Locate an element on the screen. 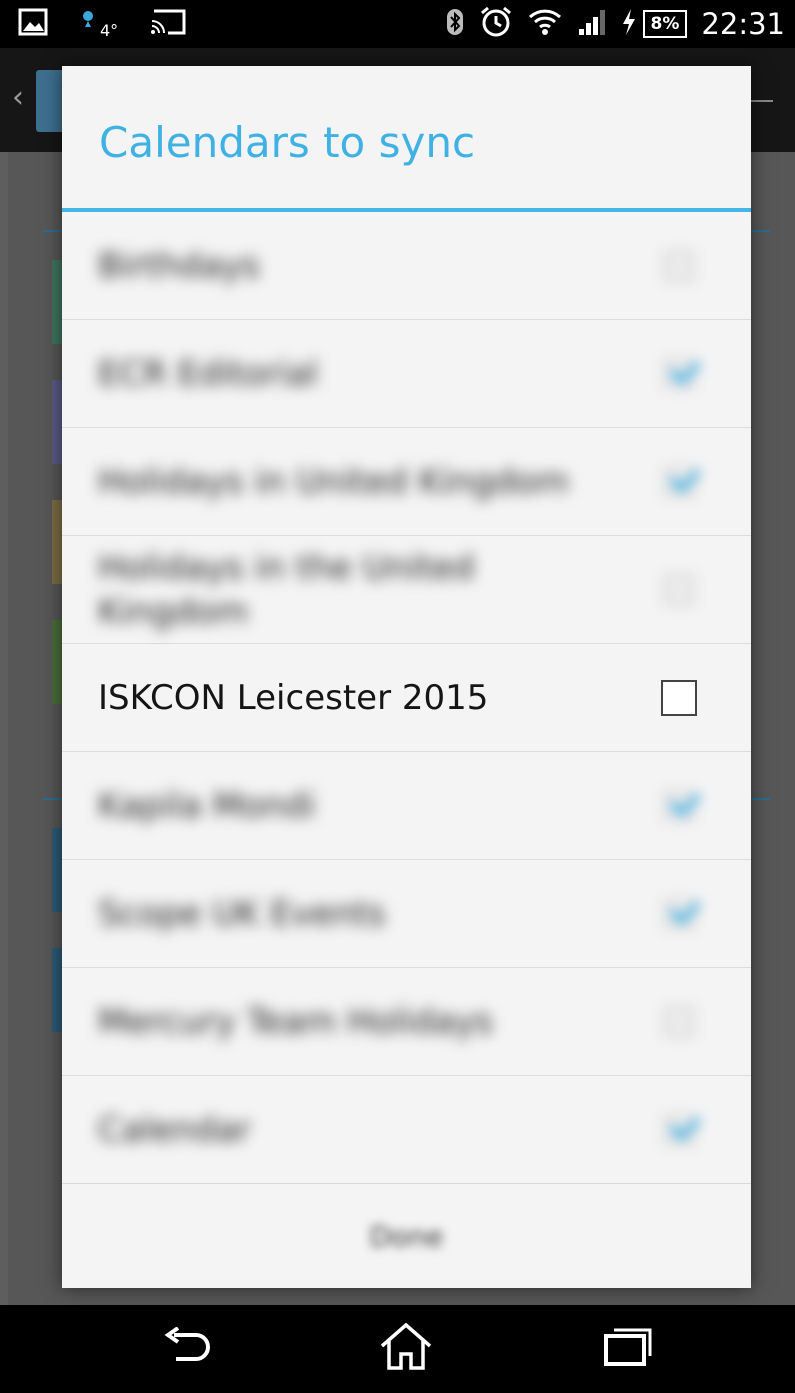 The width and height of the screenshot is (795, 1393). calendar-item-label: ECR Editorial is located at coordinates (208, 373).